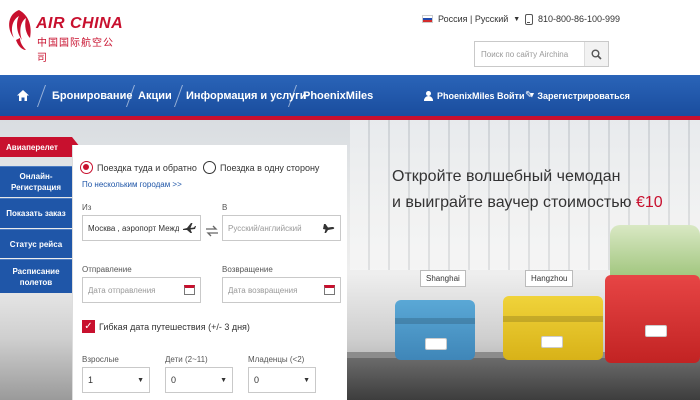  What do you see at coordinates (506, 176) in the screenshot?
I see `promo-headline: Откройте волшебный чемодан` at bounding box center [506, 176].